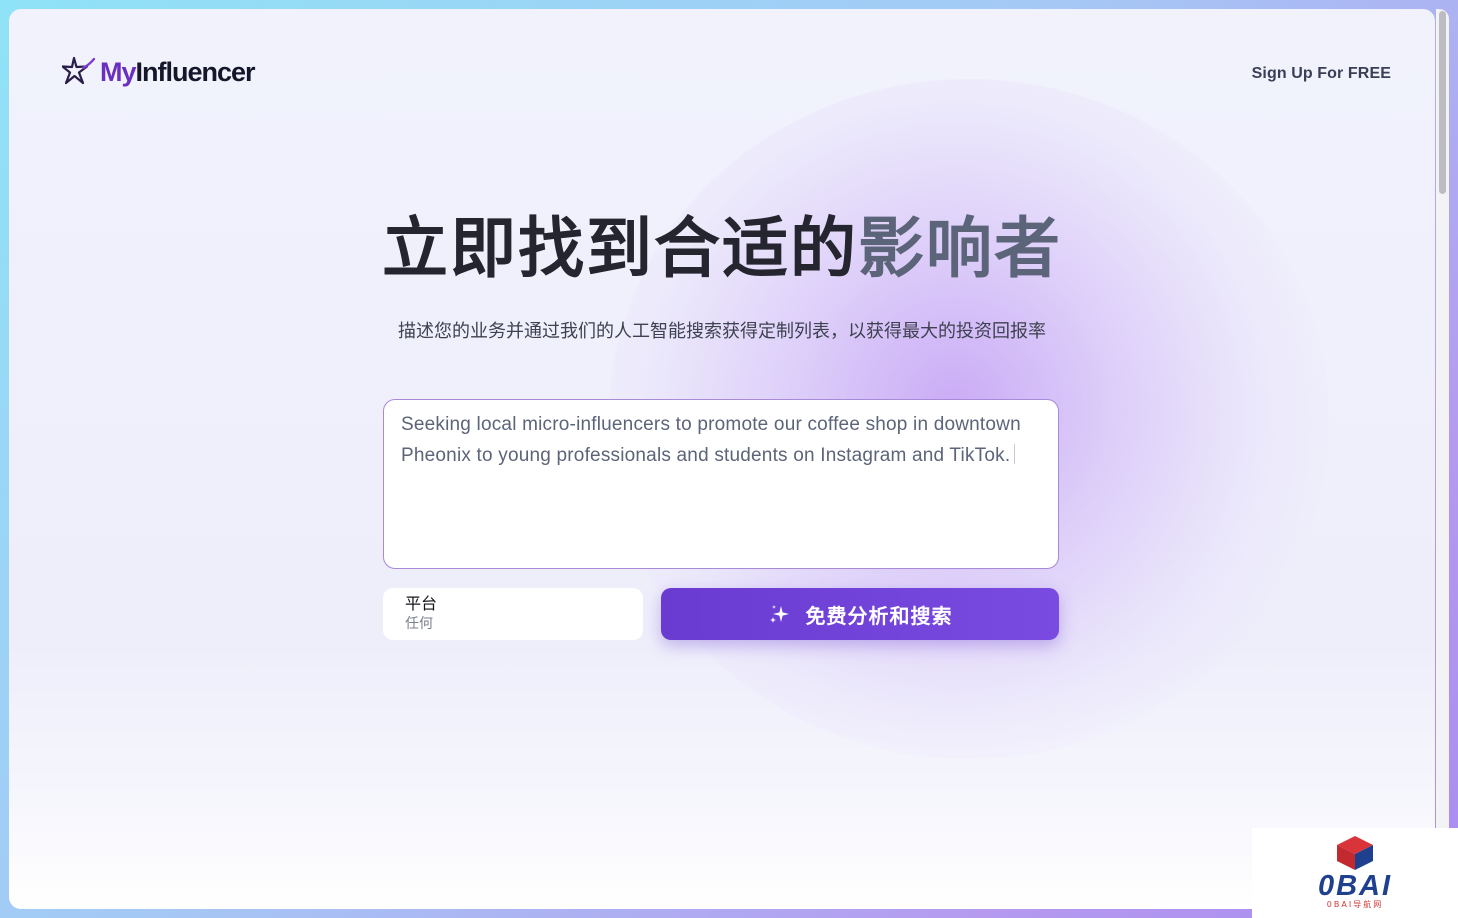 Image resolution: width=1458 pixels, height=918 pixels. What do you see at coordinates (1442, 102) in the screenshot?
I see `scrollbar-thumb` at bounding box center [1442, 102].